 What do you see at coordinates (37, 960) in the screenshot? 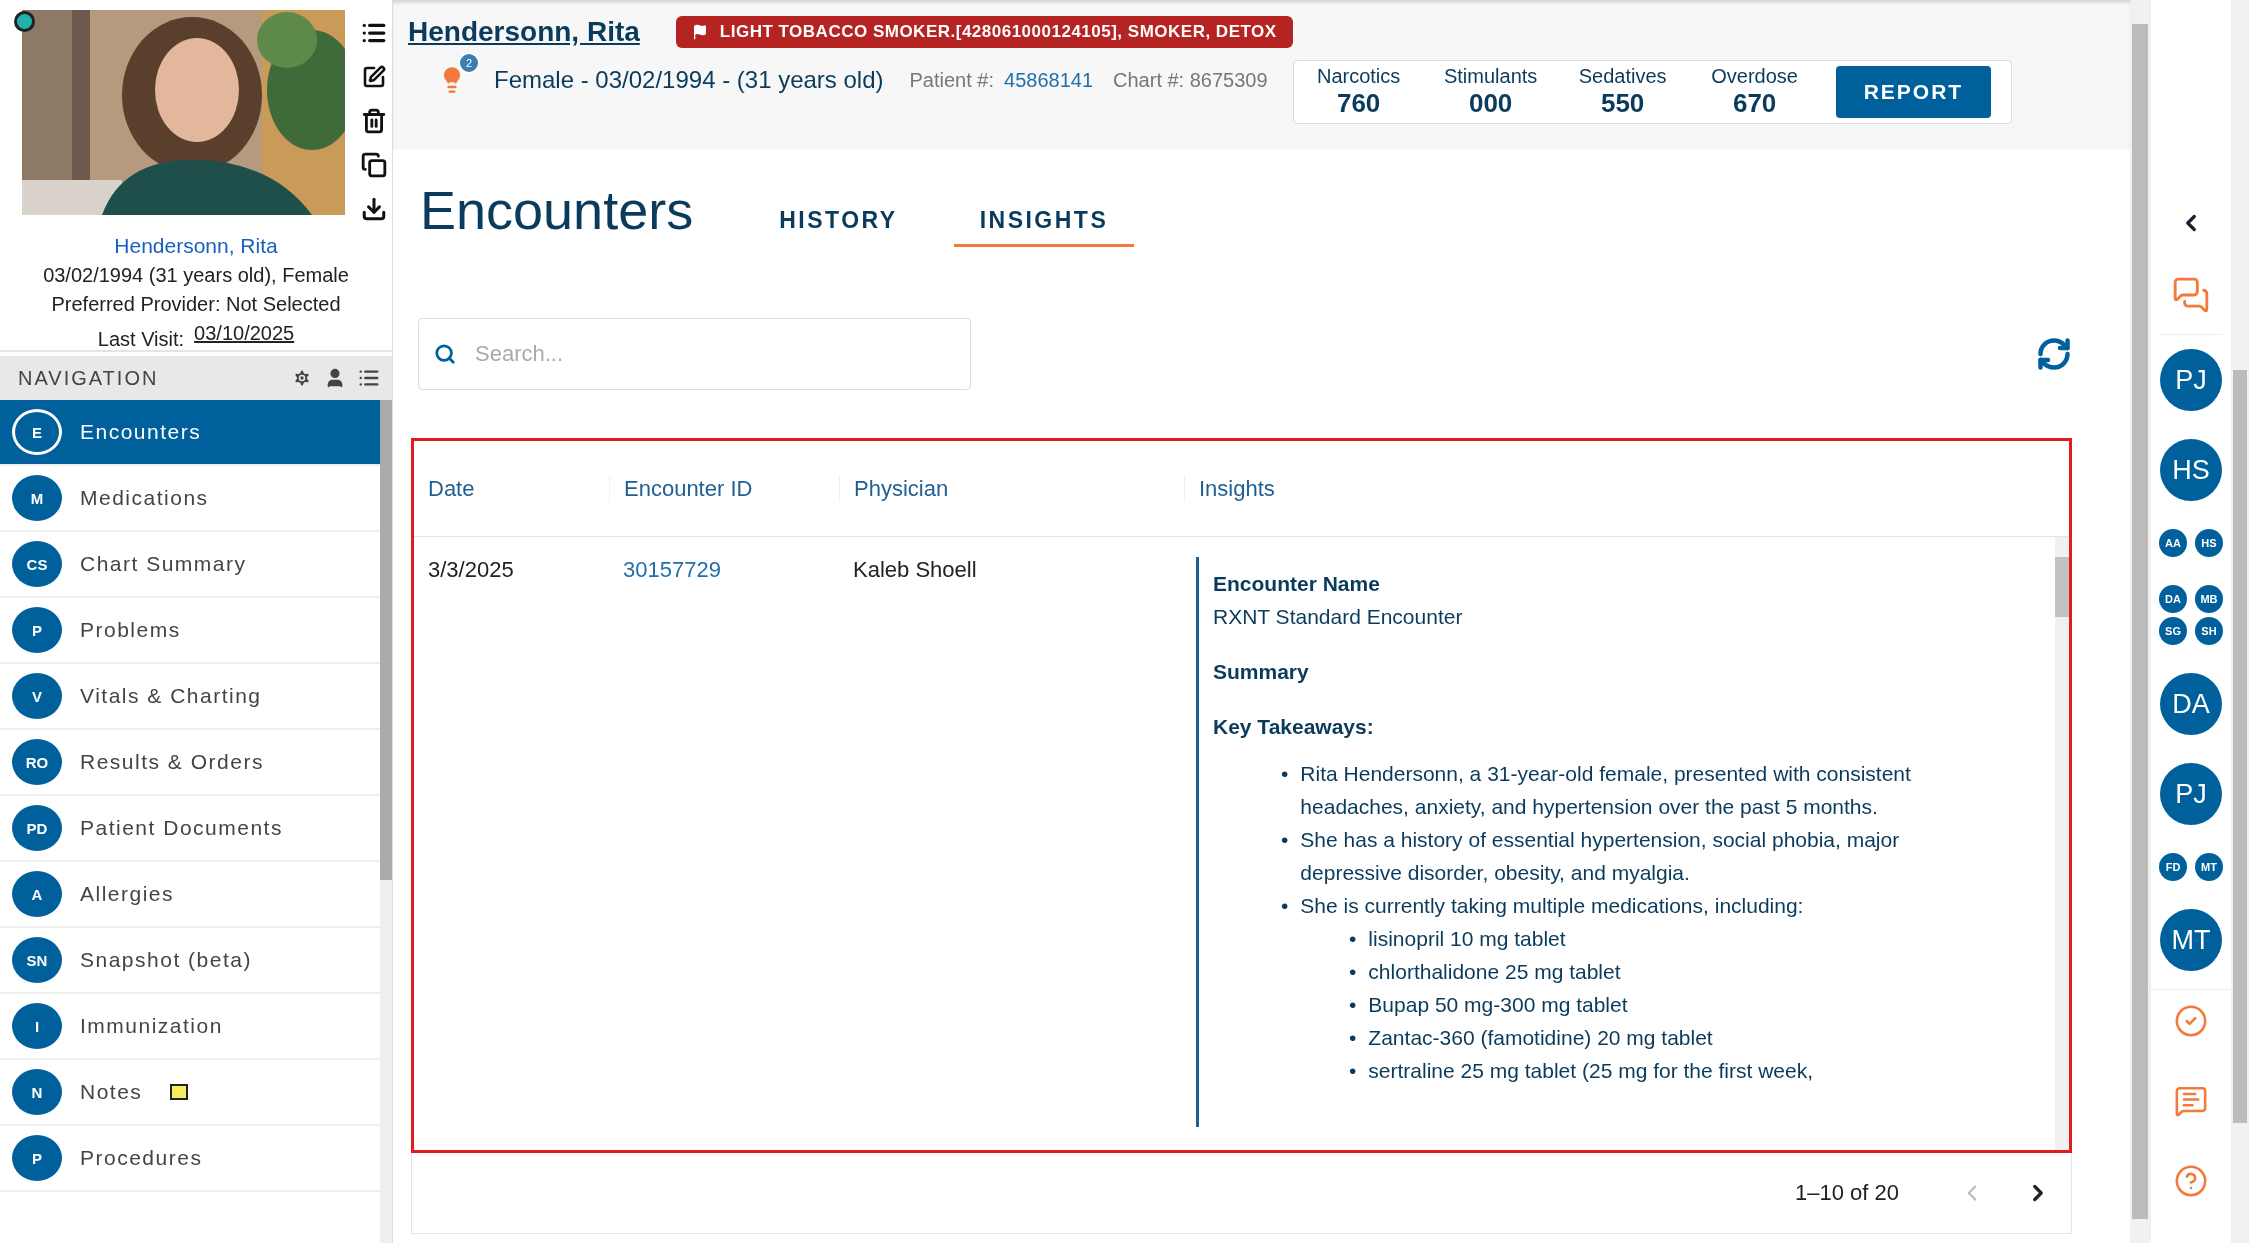
I see `initials-badge: SN` at bounding box center [37, 960].